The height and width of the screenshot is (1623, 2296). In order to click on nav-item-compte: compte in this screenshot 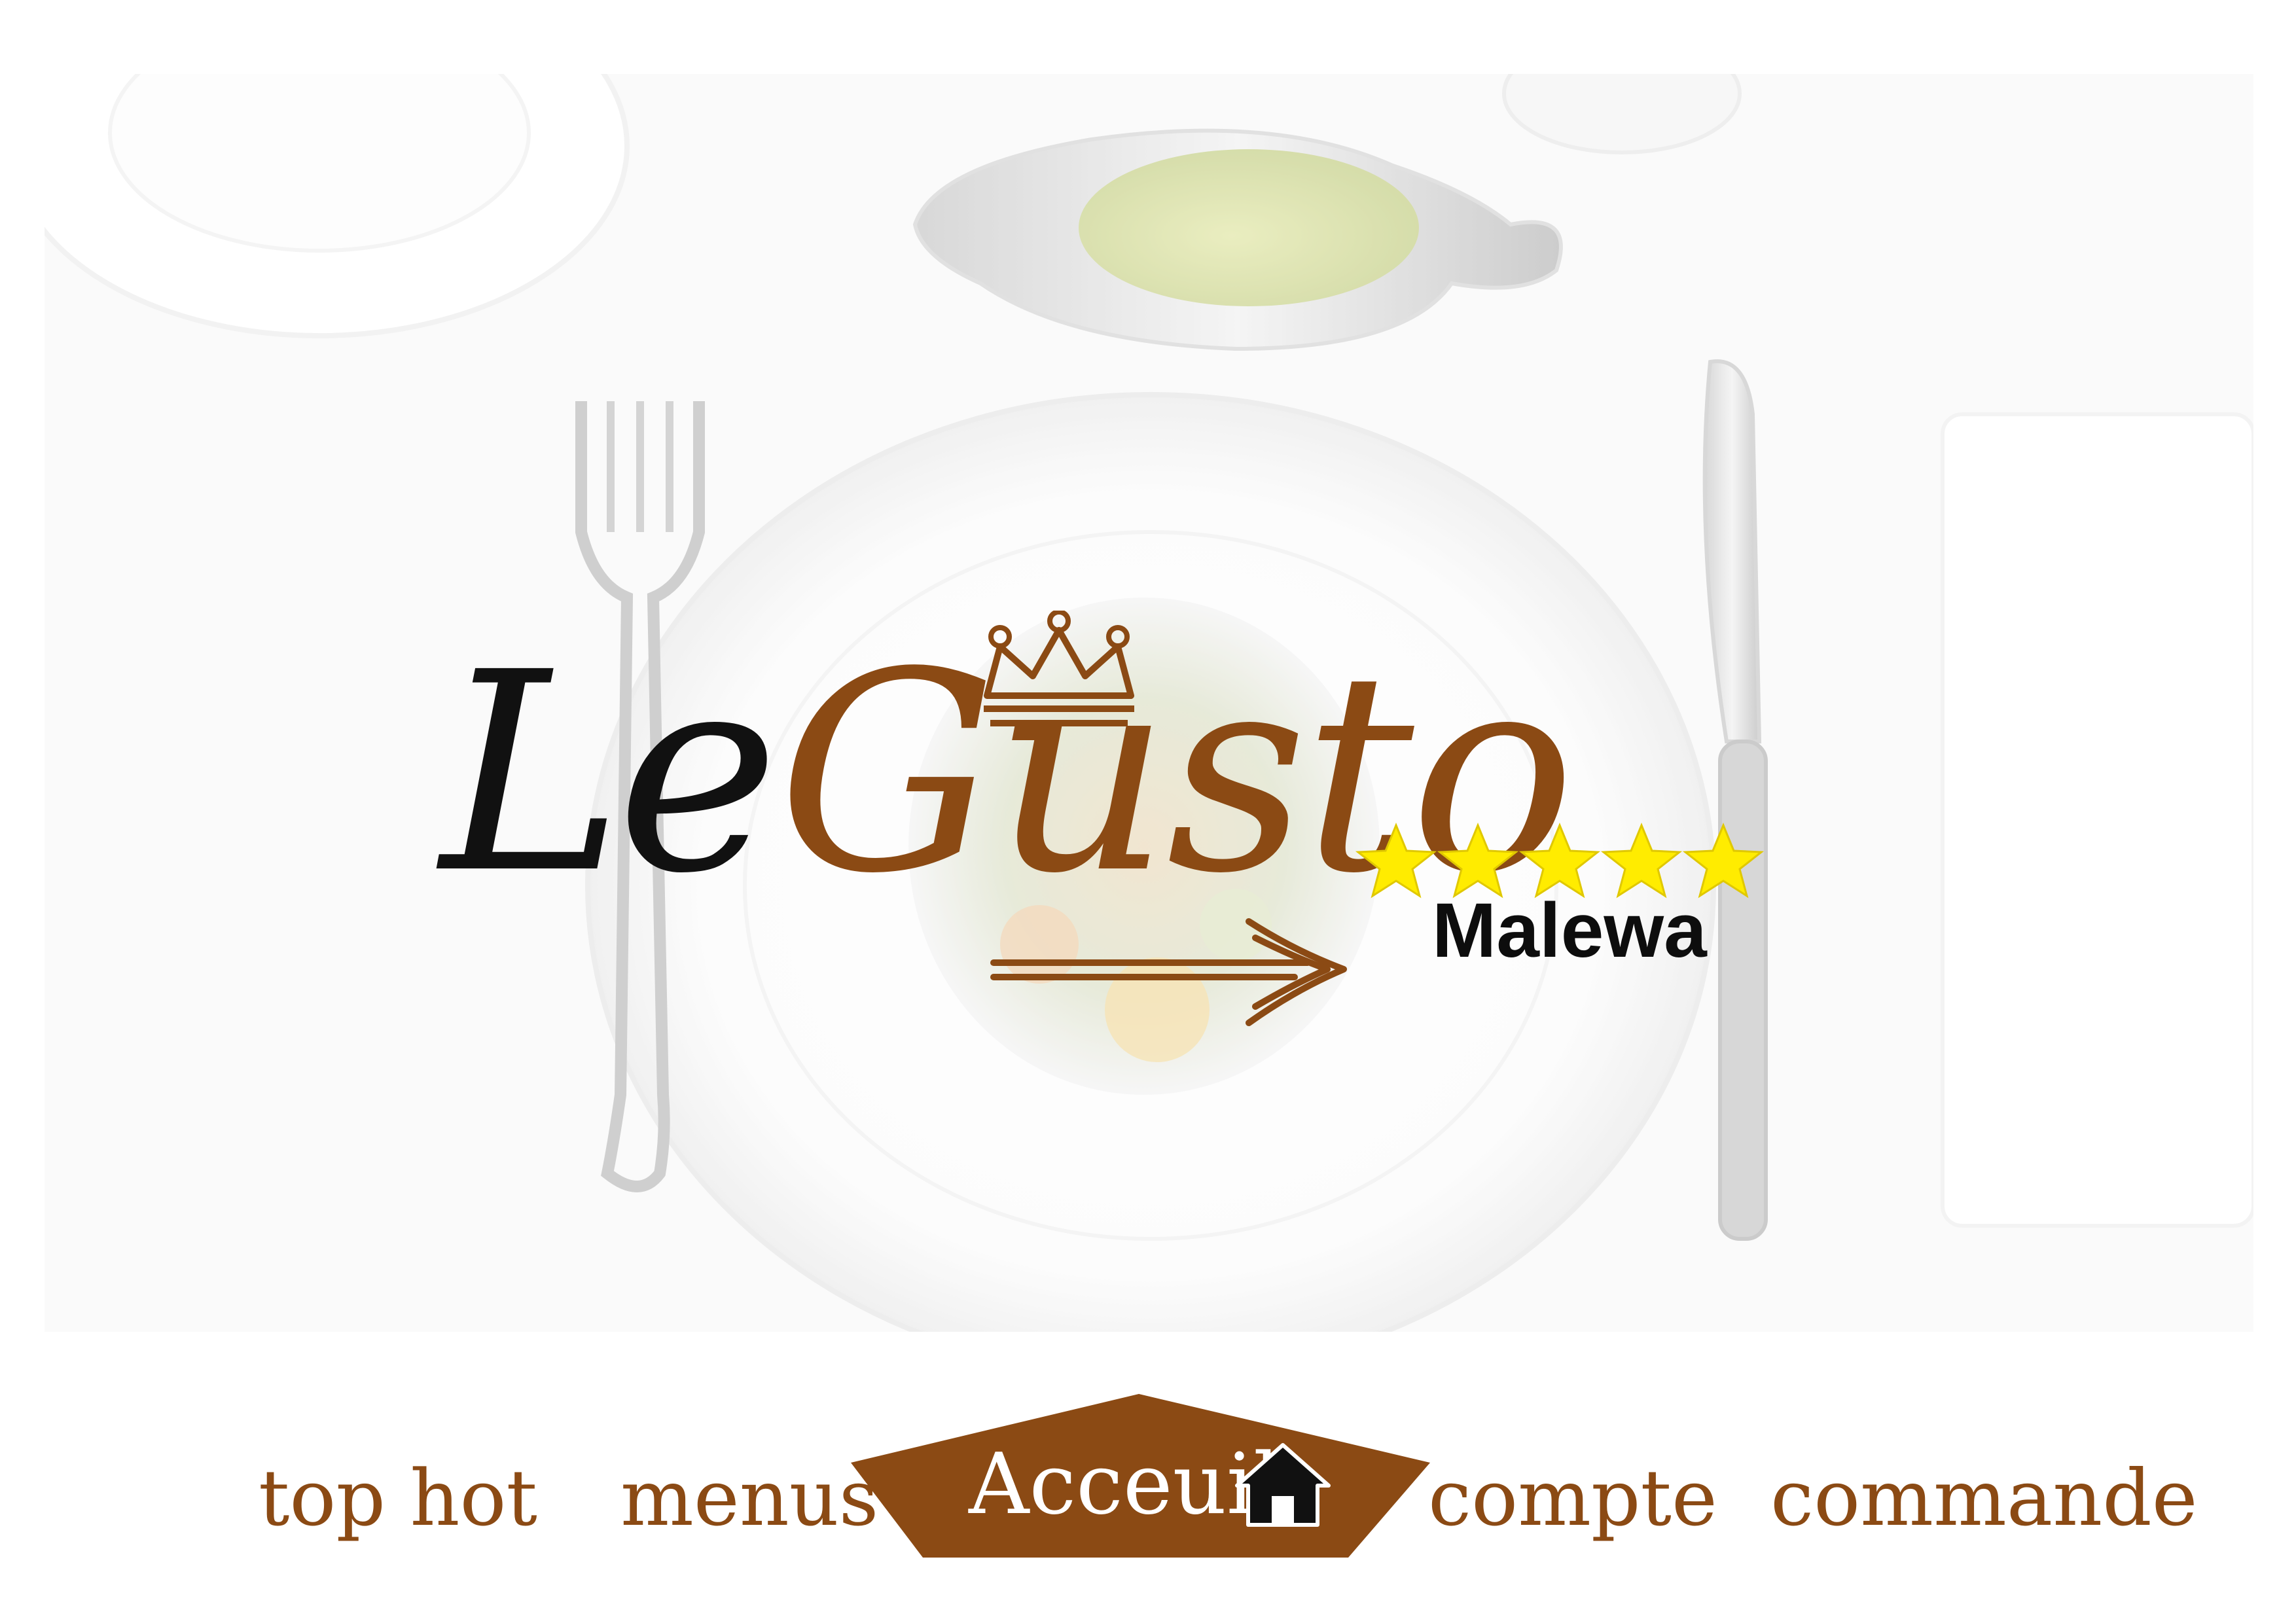, I will do `click(1572, 1498)`.